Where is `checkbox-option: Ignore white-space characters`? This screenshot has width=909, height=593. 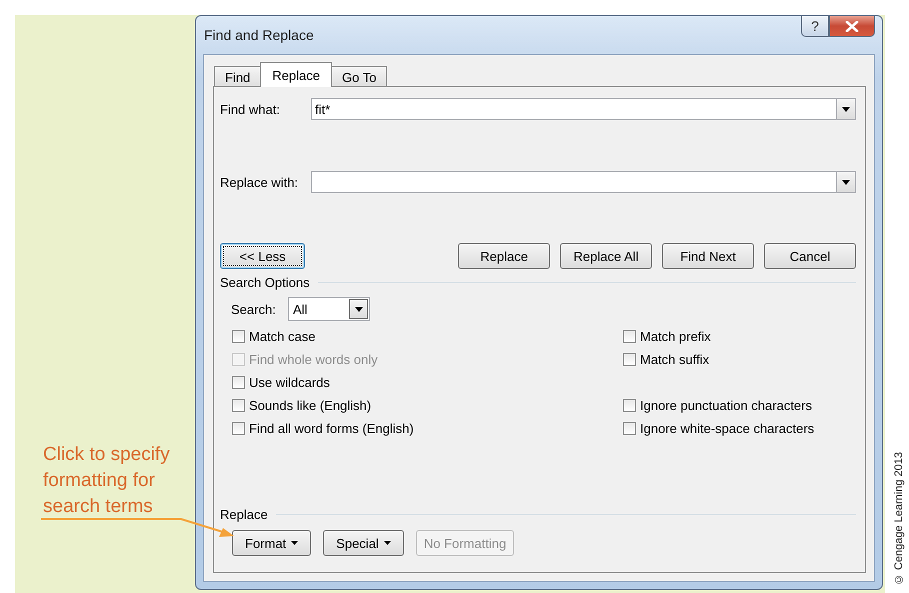 checkbox-option: Ignore white-space characters is located at coordinates (718, 428).